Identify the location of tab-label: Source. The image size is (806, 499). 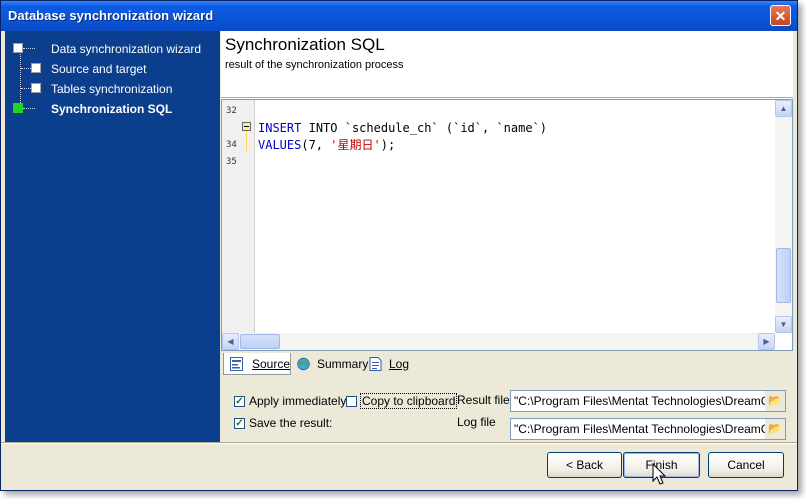
(271, 364).